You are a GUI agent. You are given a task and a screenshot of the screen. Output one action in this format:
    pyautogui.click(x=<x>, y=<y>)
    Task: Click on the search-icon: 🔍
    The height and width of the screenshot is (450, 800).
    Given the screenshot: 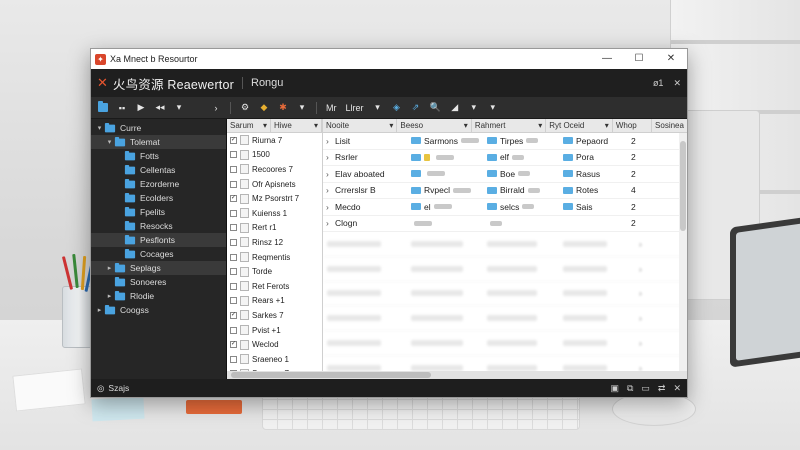 What is the action you would take?
    pyautogui.click(x=435, y=108)
    